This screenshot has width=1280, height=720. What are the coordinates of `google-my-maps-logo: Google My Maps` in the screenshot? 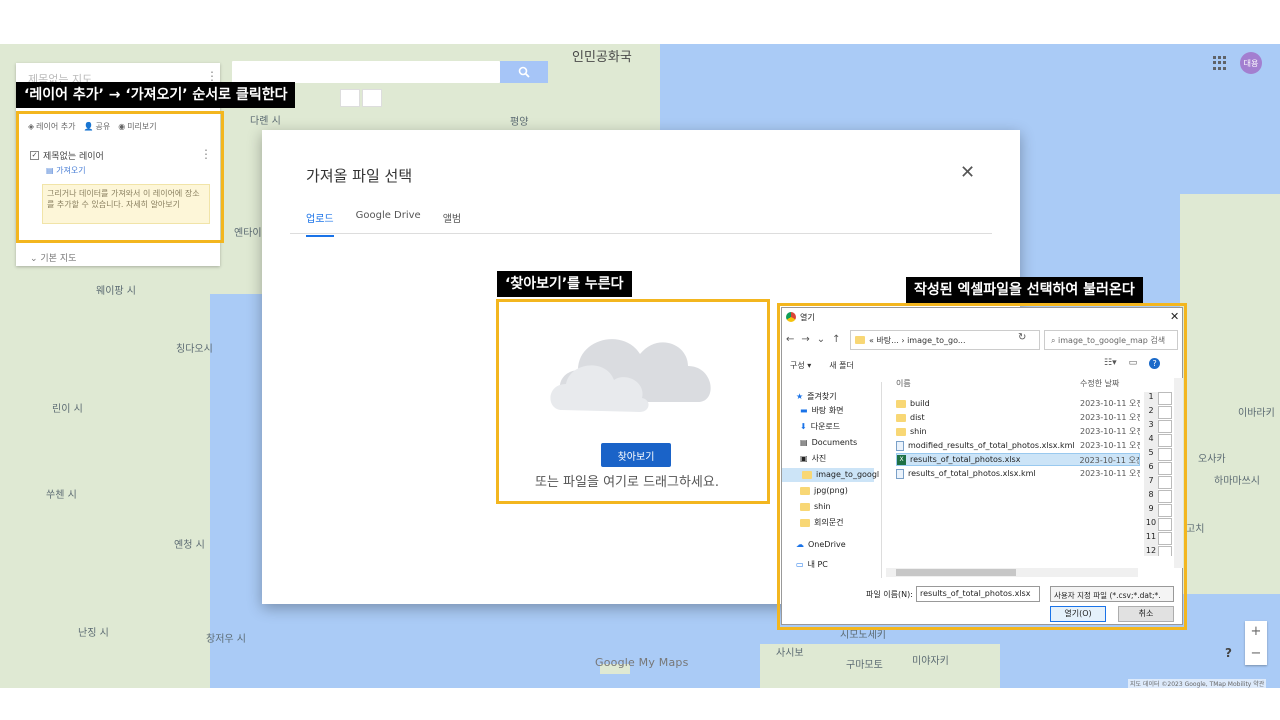 It's located at (642, 662).